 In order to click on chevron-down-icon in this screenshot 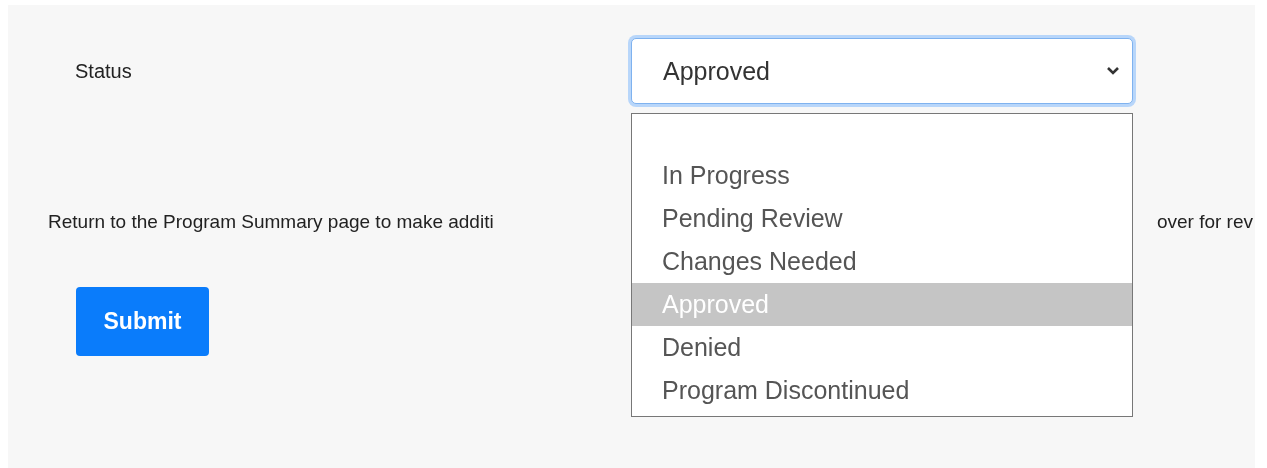, I will do `click(1113, 71)`.